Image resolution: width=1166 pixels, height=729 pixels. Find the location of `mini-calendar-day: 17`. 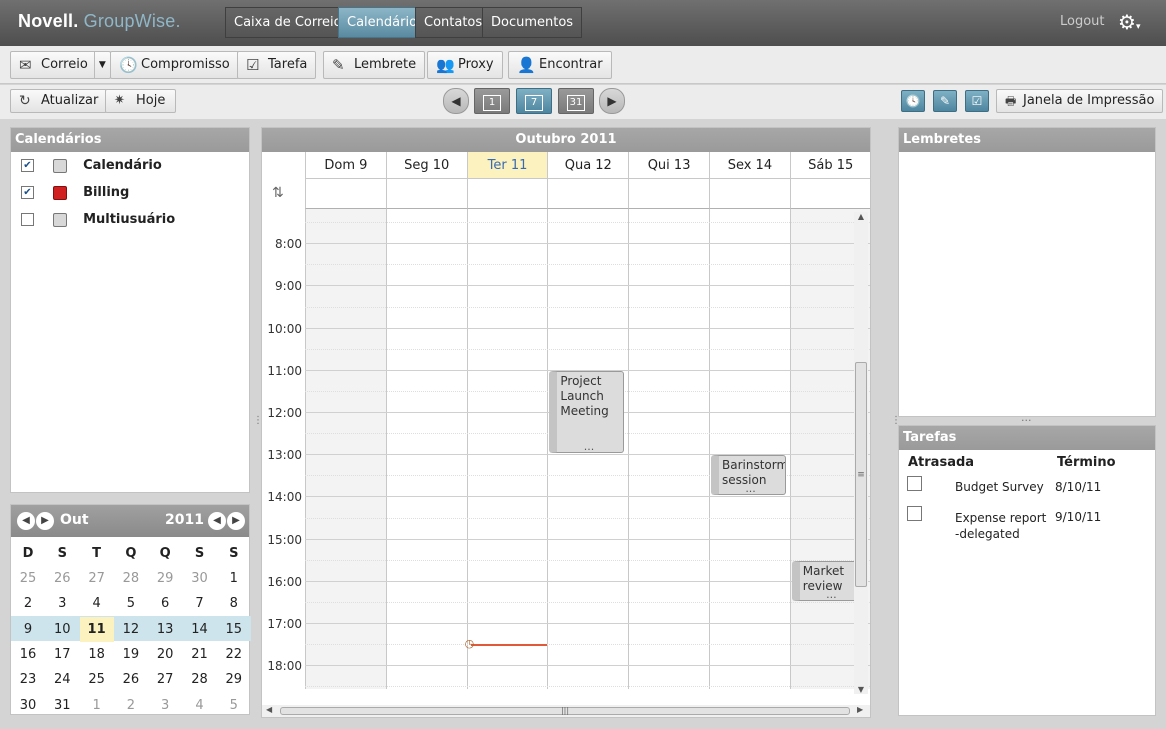

mini-calendar-day: 17 is located at coordinates (62, 654).